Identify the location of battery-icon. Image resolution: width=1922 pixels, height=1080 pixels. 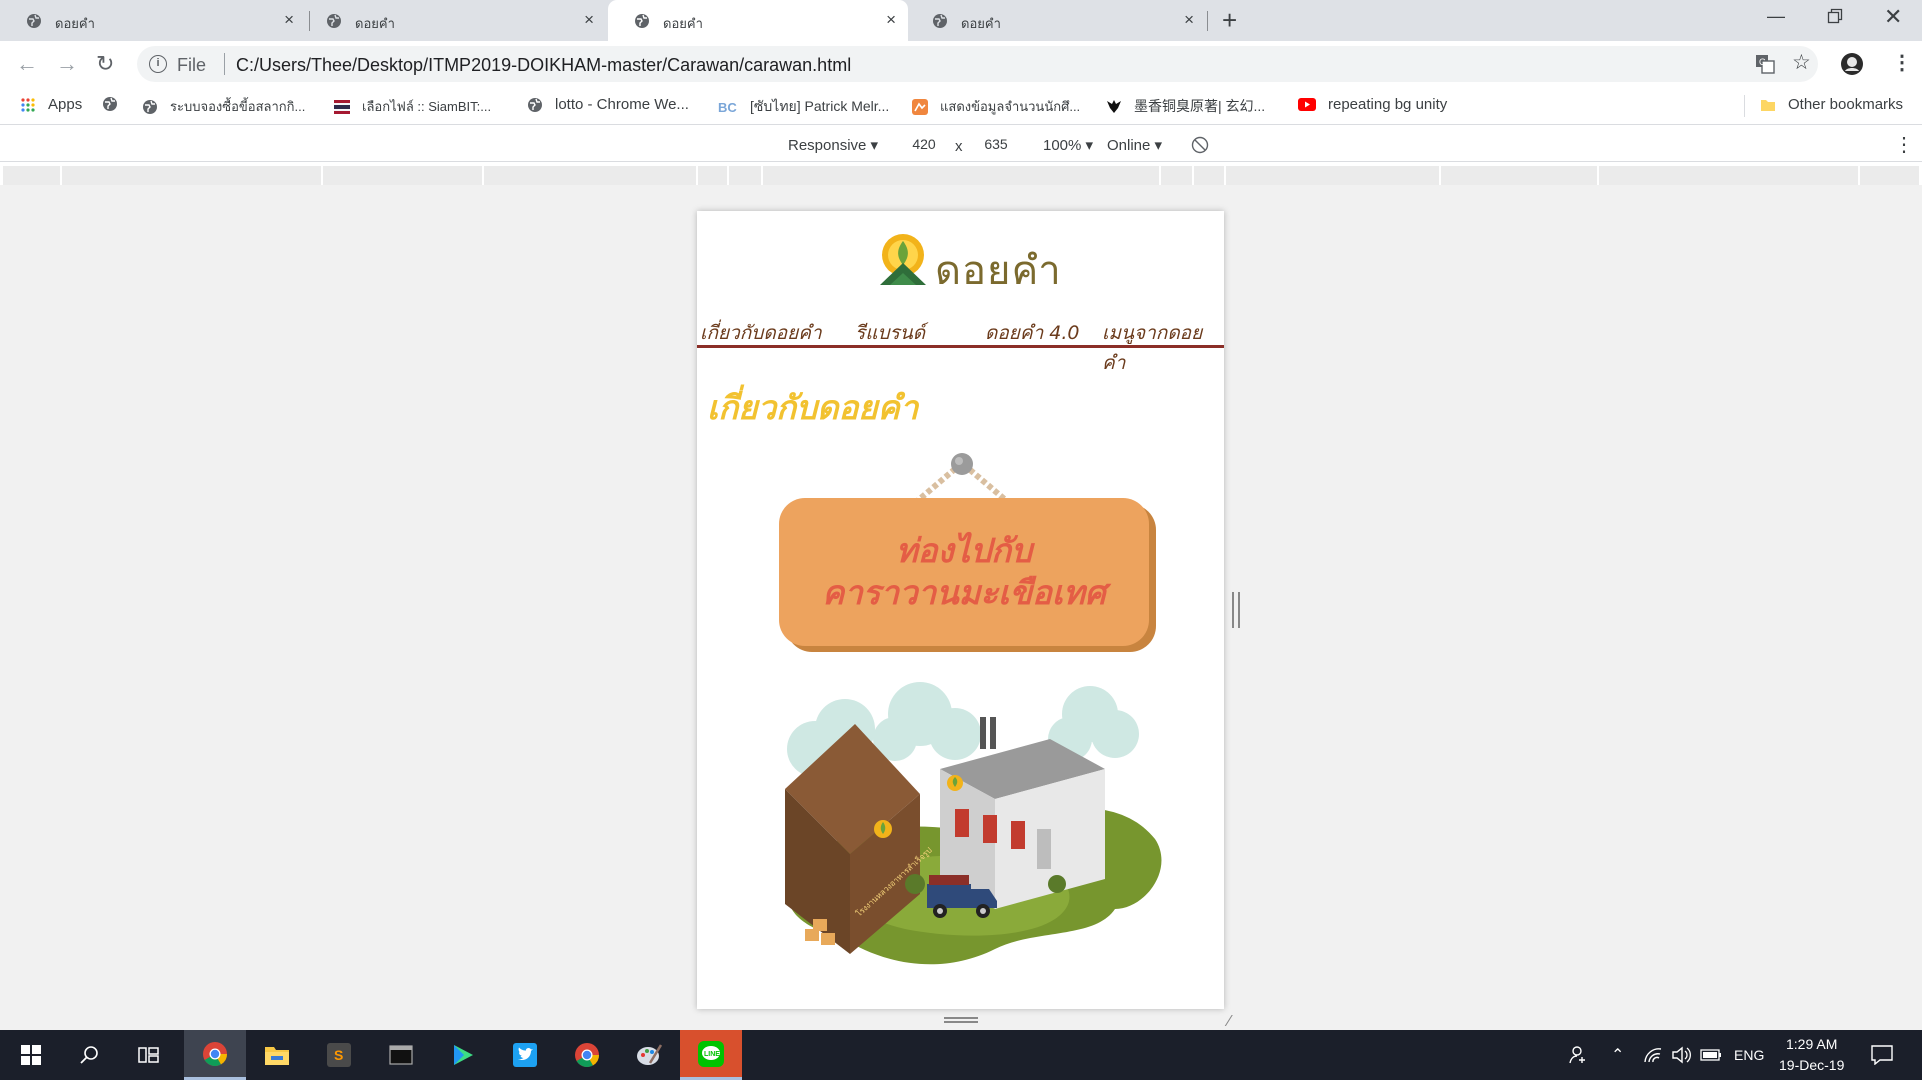
(1711, 1055).